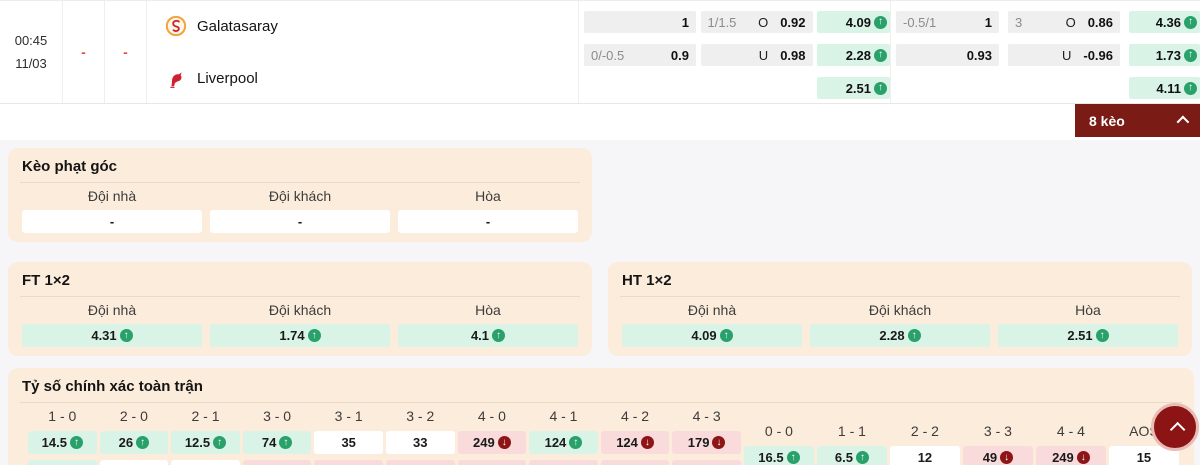 Image resolution: width=1200 pixels, height=465 pixels. Describe the element at coordinates (778, 455) in the screenshot. I see `score-odds: 16.5` at that location.